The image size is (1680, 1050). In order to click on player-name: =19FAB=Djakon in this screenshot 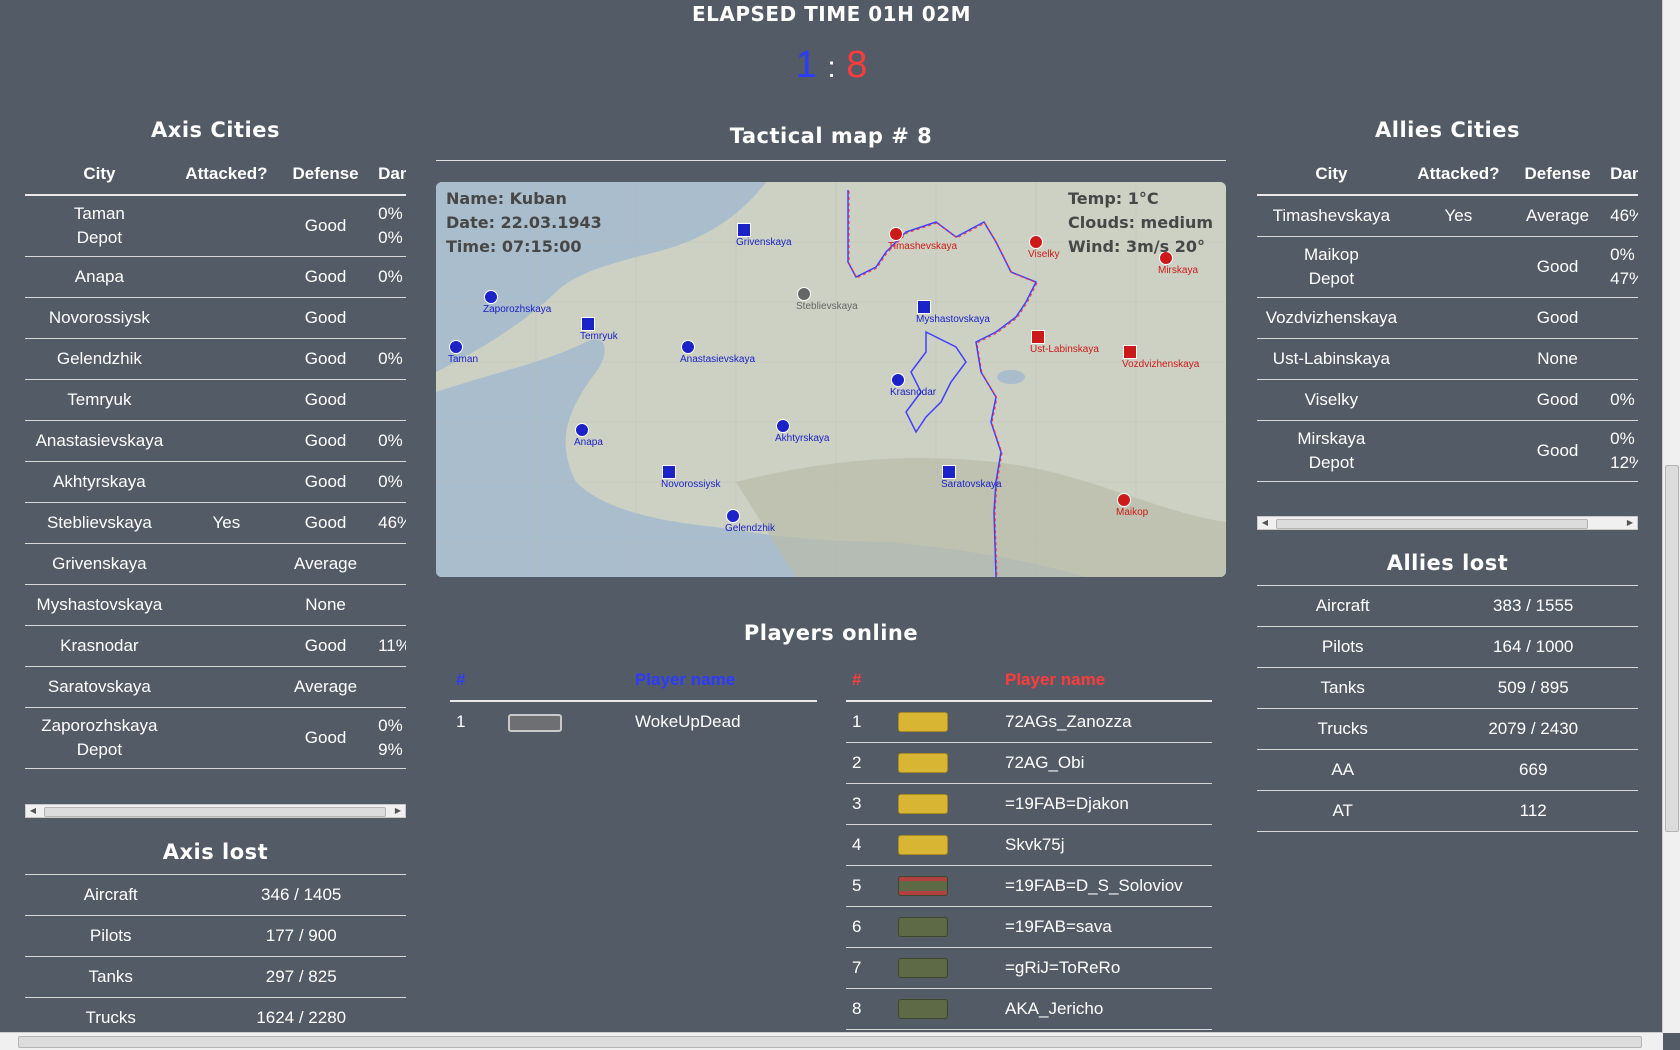, I will do `click(1105, 804)`.